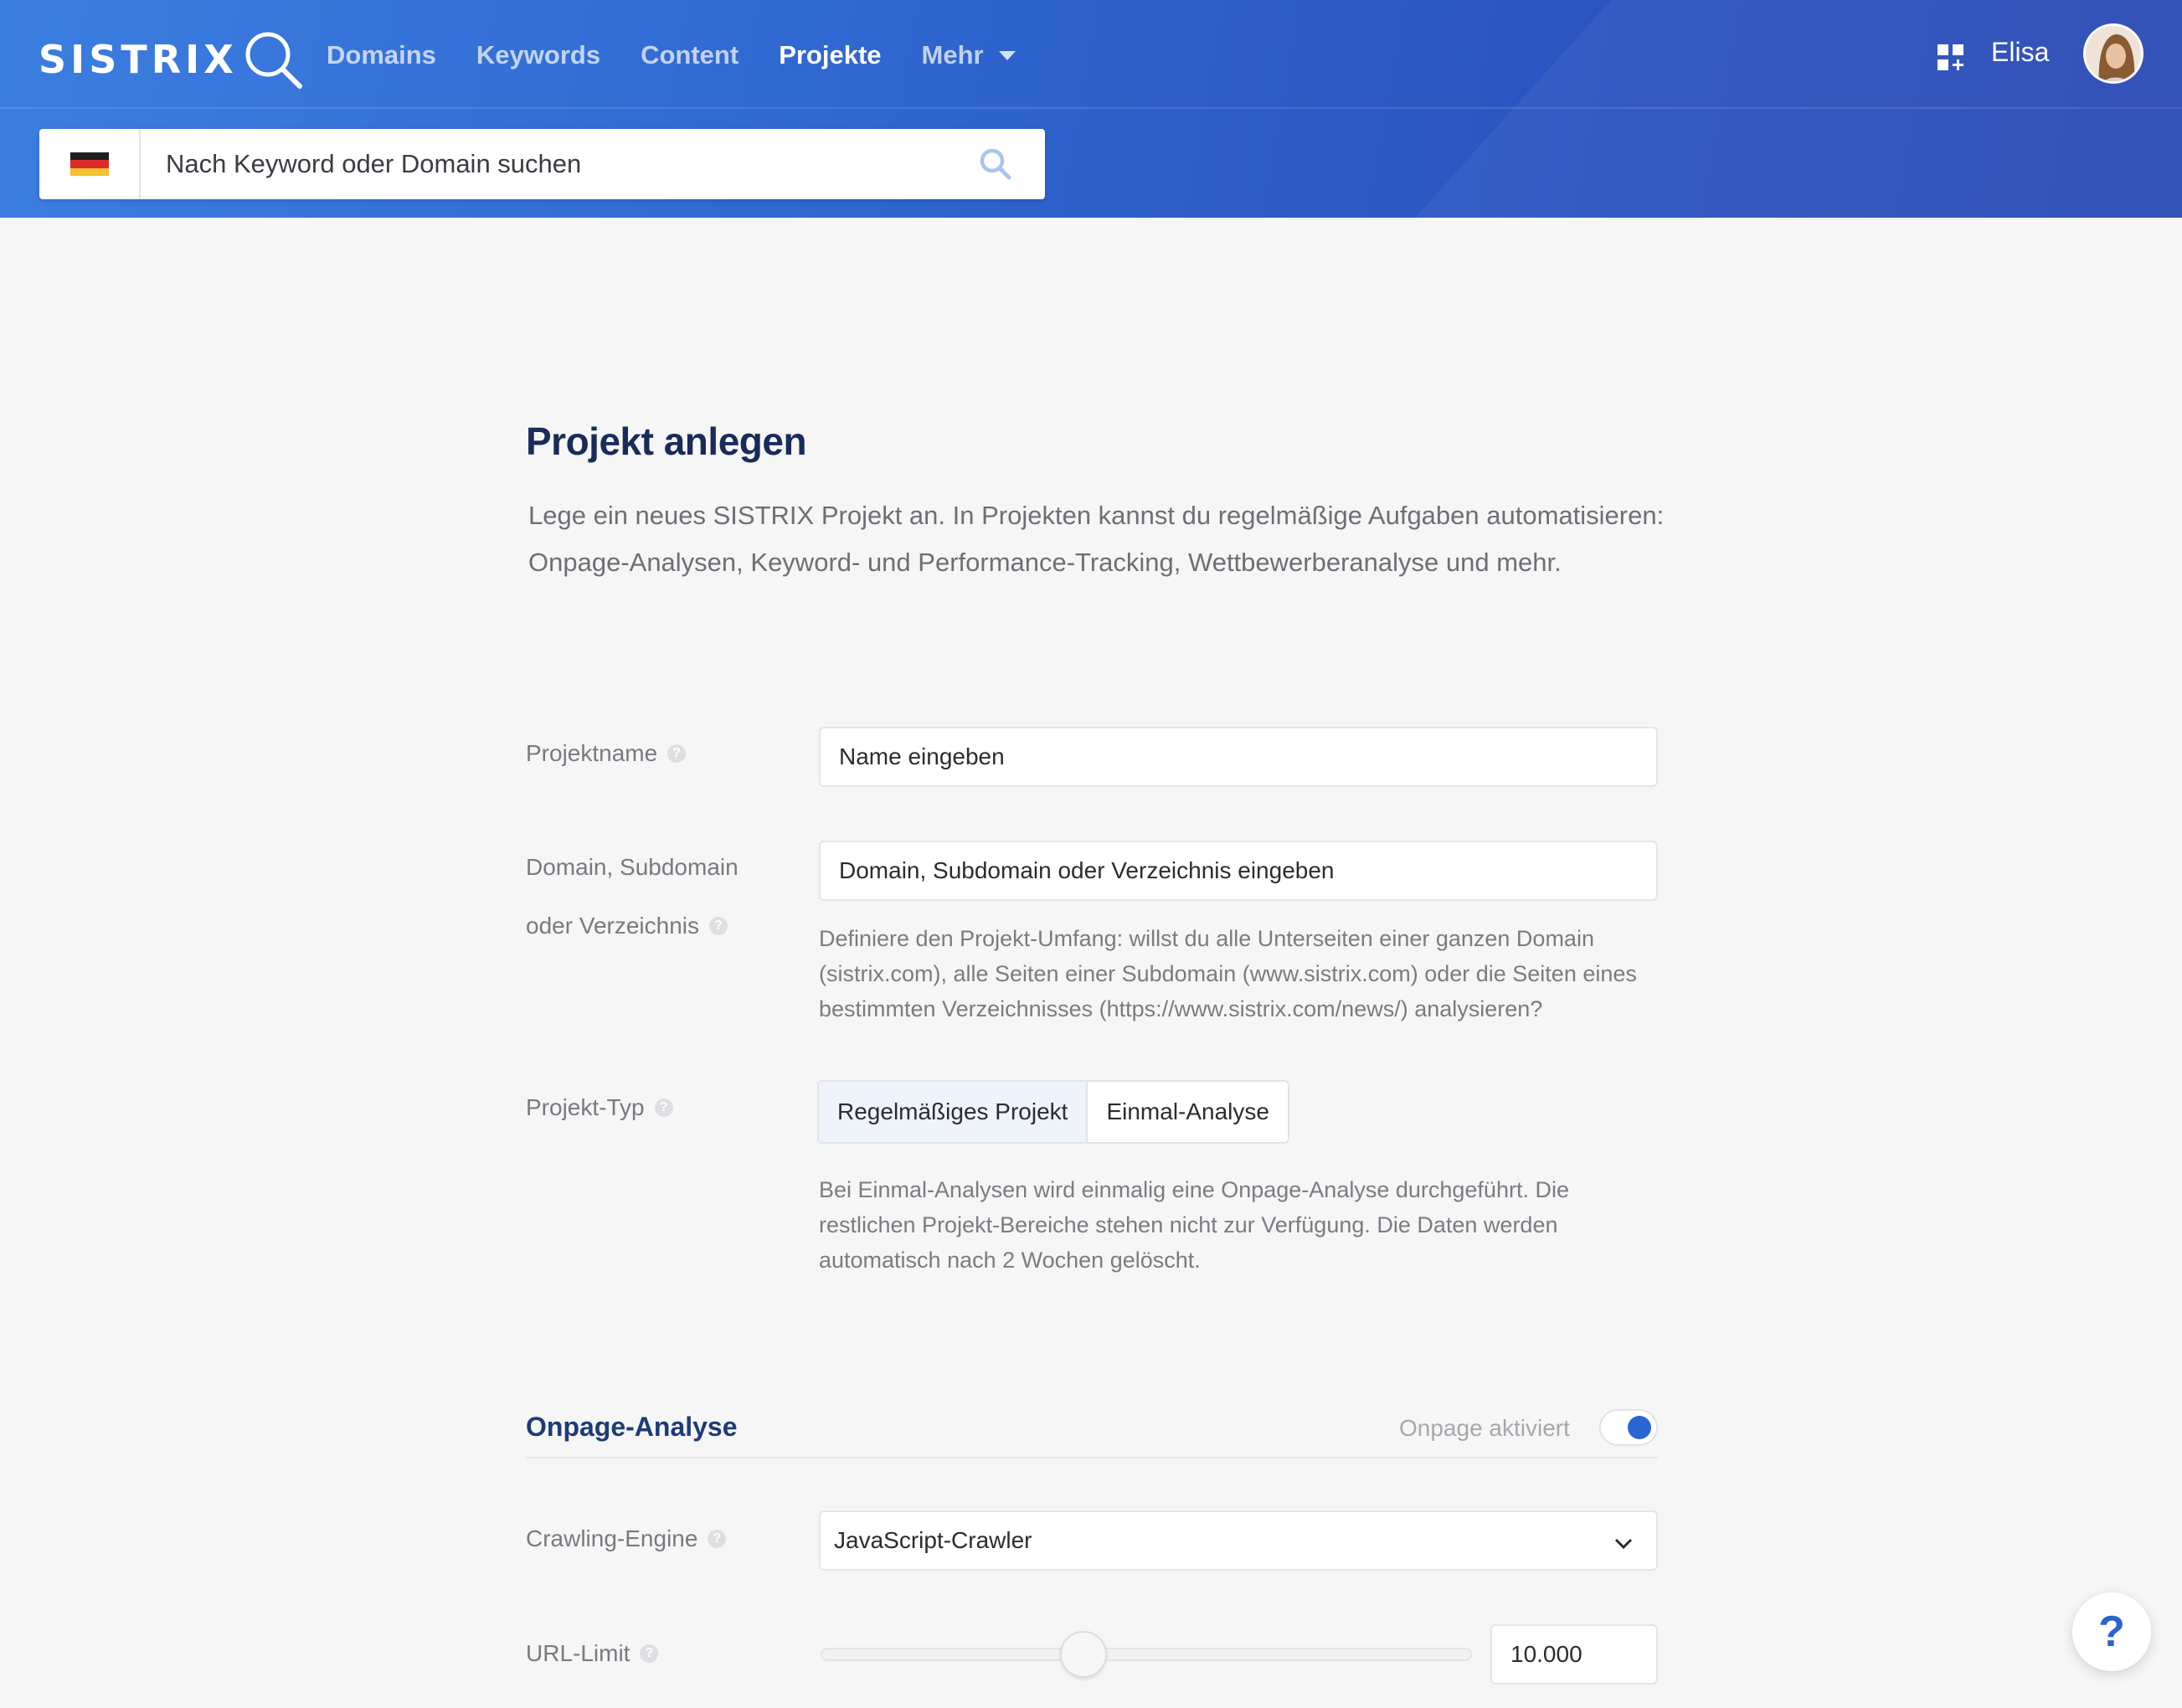 The image size is (2182, 1708). Describe the element at coordinates (538, 55) in the screenshot. I see `nav-keywords: Keywords` at that location.